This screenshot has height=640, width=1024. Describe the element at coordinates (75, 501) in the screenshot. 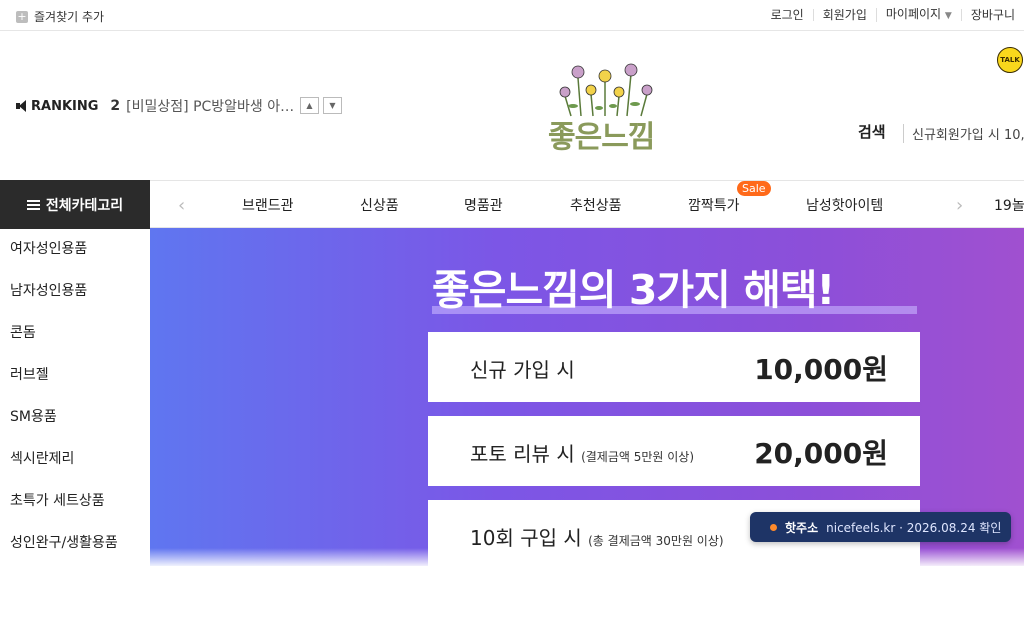

I see `sidebar-item: 초특가 세트상품` at that location.